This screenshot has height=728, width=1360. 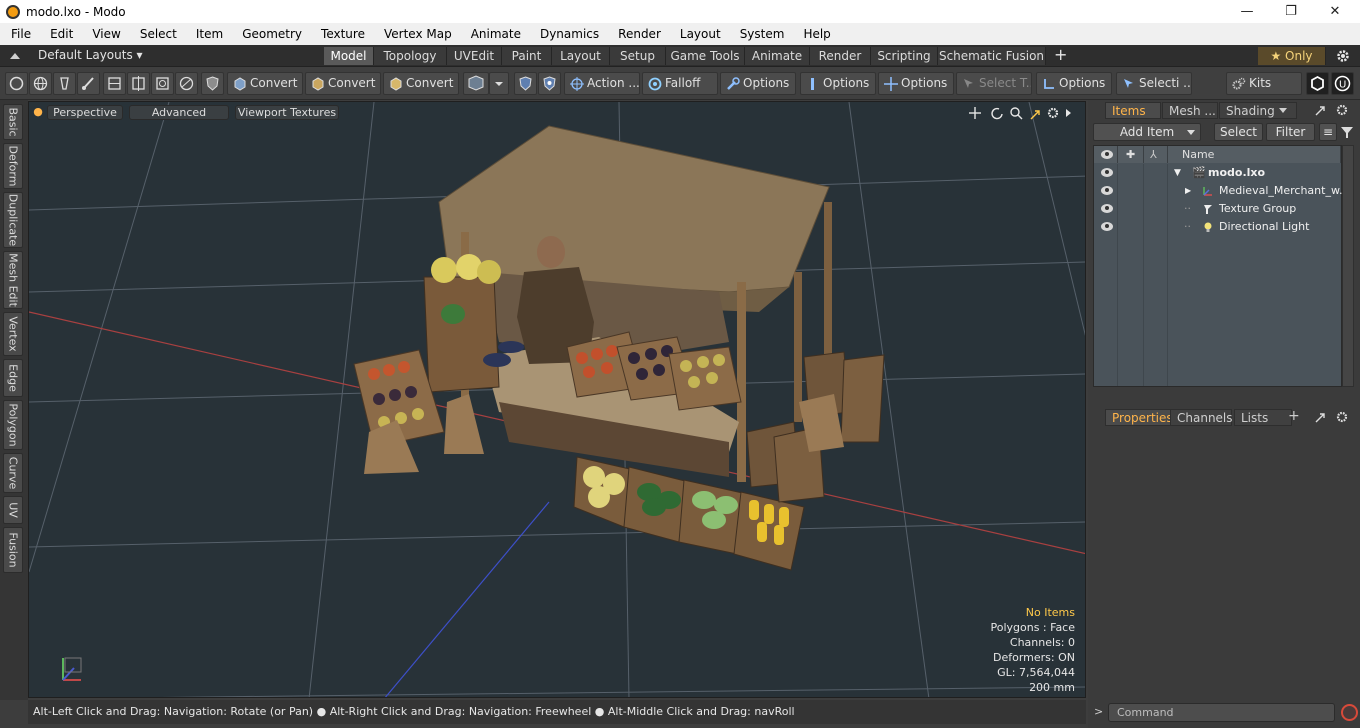 I want to click on menu-file: File, so click(x=19, y=34).